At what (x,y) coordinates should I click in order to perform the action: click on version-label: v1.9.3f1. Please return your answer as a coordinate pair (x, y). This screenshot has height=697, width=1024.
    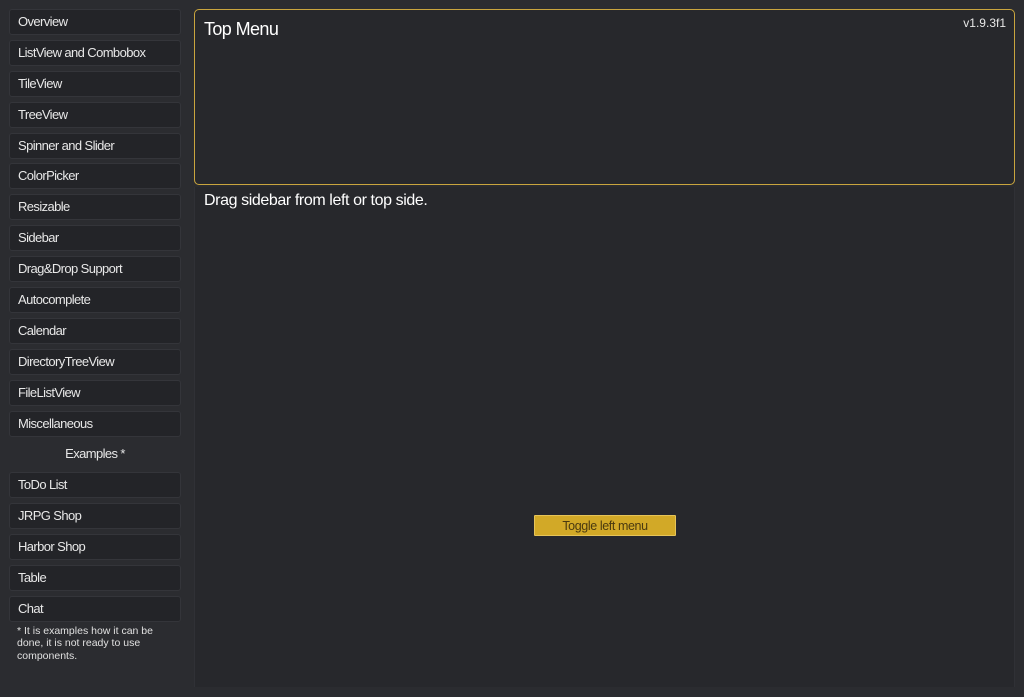
    Looking at the image, I should click on (984, 23).